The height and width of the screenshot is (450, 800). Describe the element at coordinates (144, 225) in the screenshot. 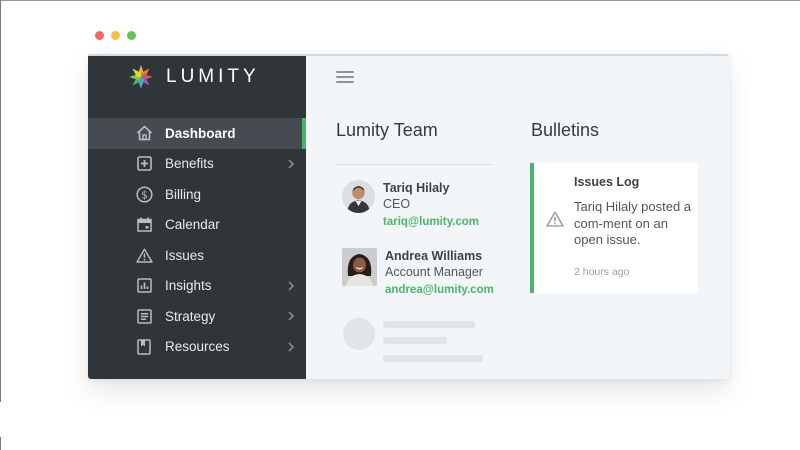

I see `calendar-icon` at that location.